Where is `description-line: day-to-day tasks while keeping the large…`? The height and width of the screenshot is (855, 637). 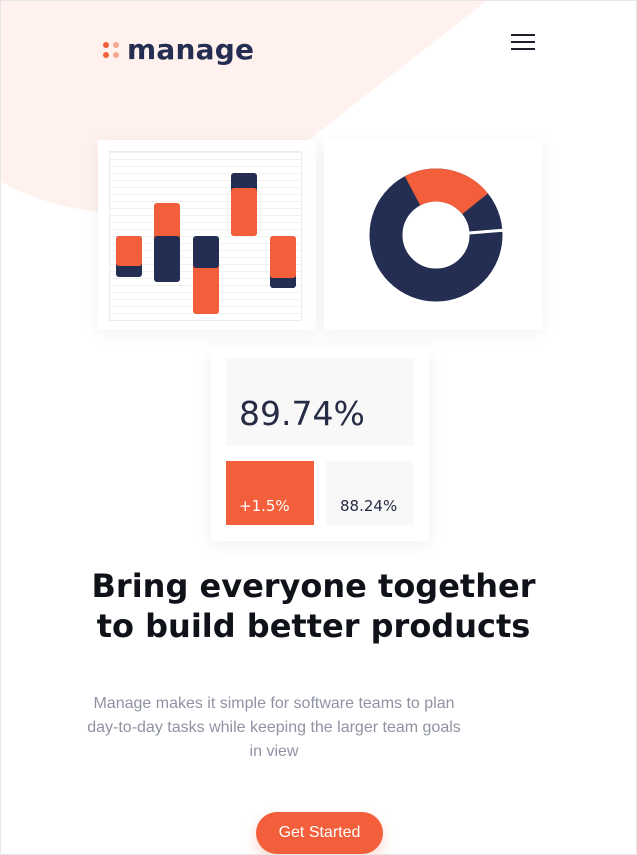
description-line: day-to-day tasks while keeping the large… is located at coordinates (274, 727).